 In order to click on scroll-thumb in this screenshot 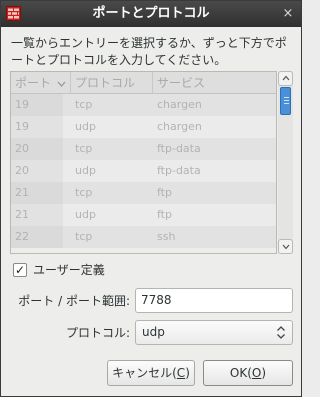, I will do `click(285, 101)`.